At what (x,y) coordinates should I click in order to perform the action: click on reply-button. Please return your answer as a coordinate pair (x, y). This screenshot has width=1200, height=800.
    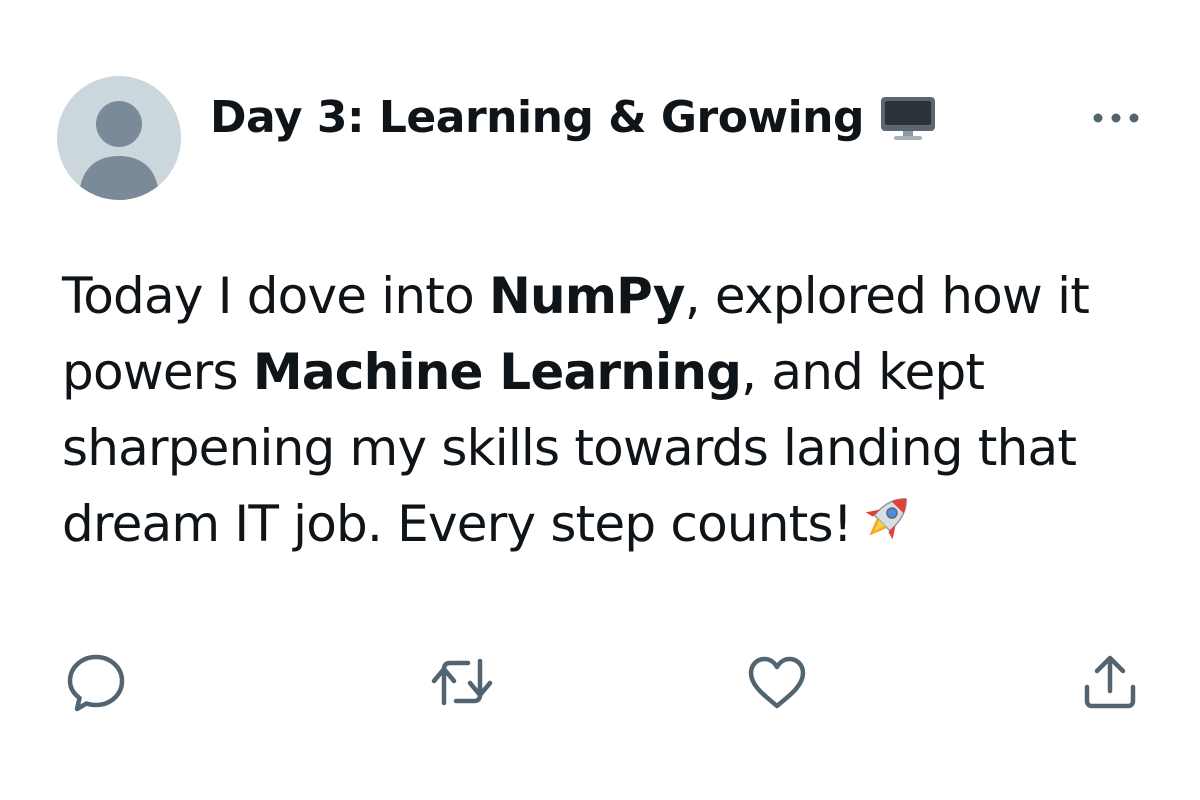
    Looking at the image, I should click on (96, 682).